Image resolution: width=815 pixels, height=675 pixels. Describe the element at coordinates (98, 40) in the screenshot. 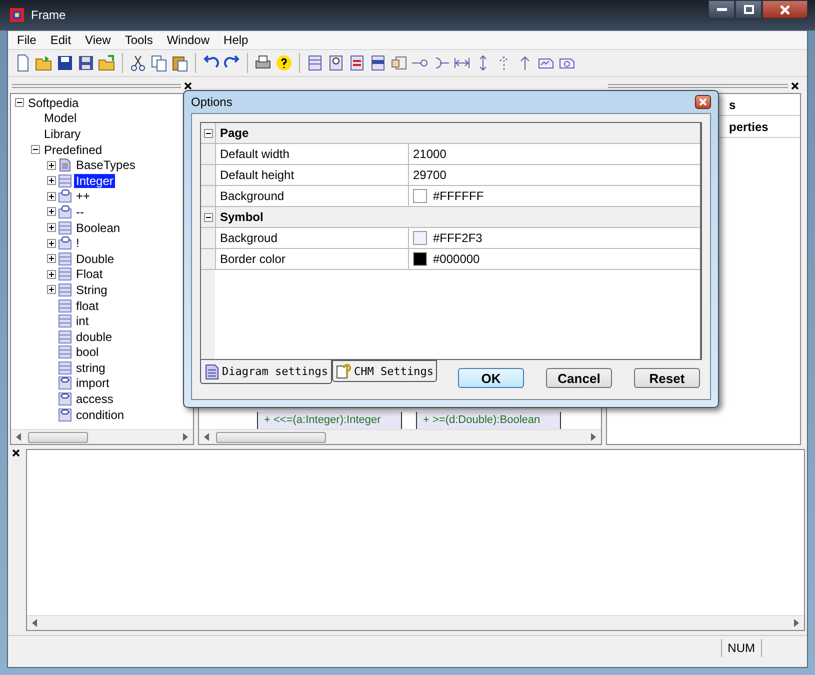

I see `menu-item: View` at that location.